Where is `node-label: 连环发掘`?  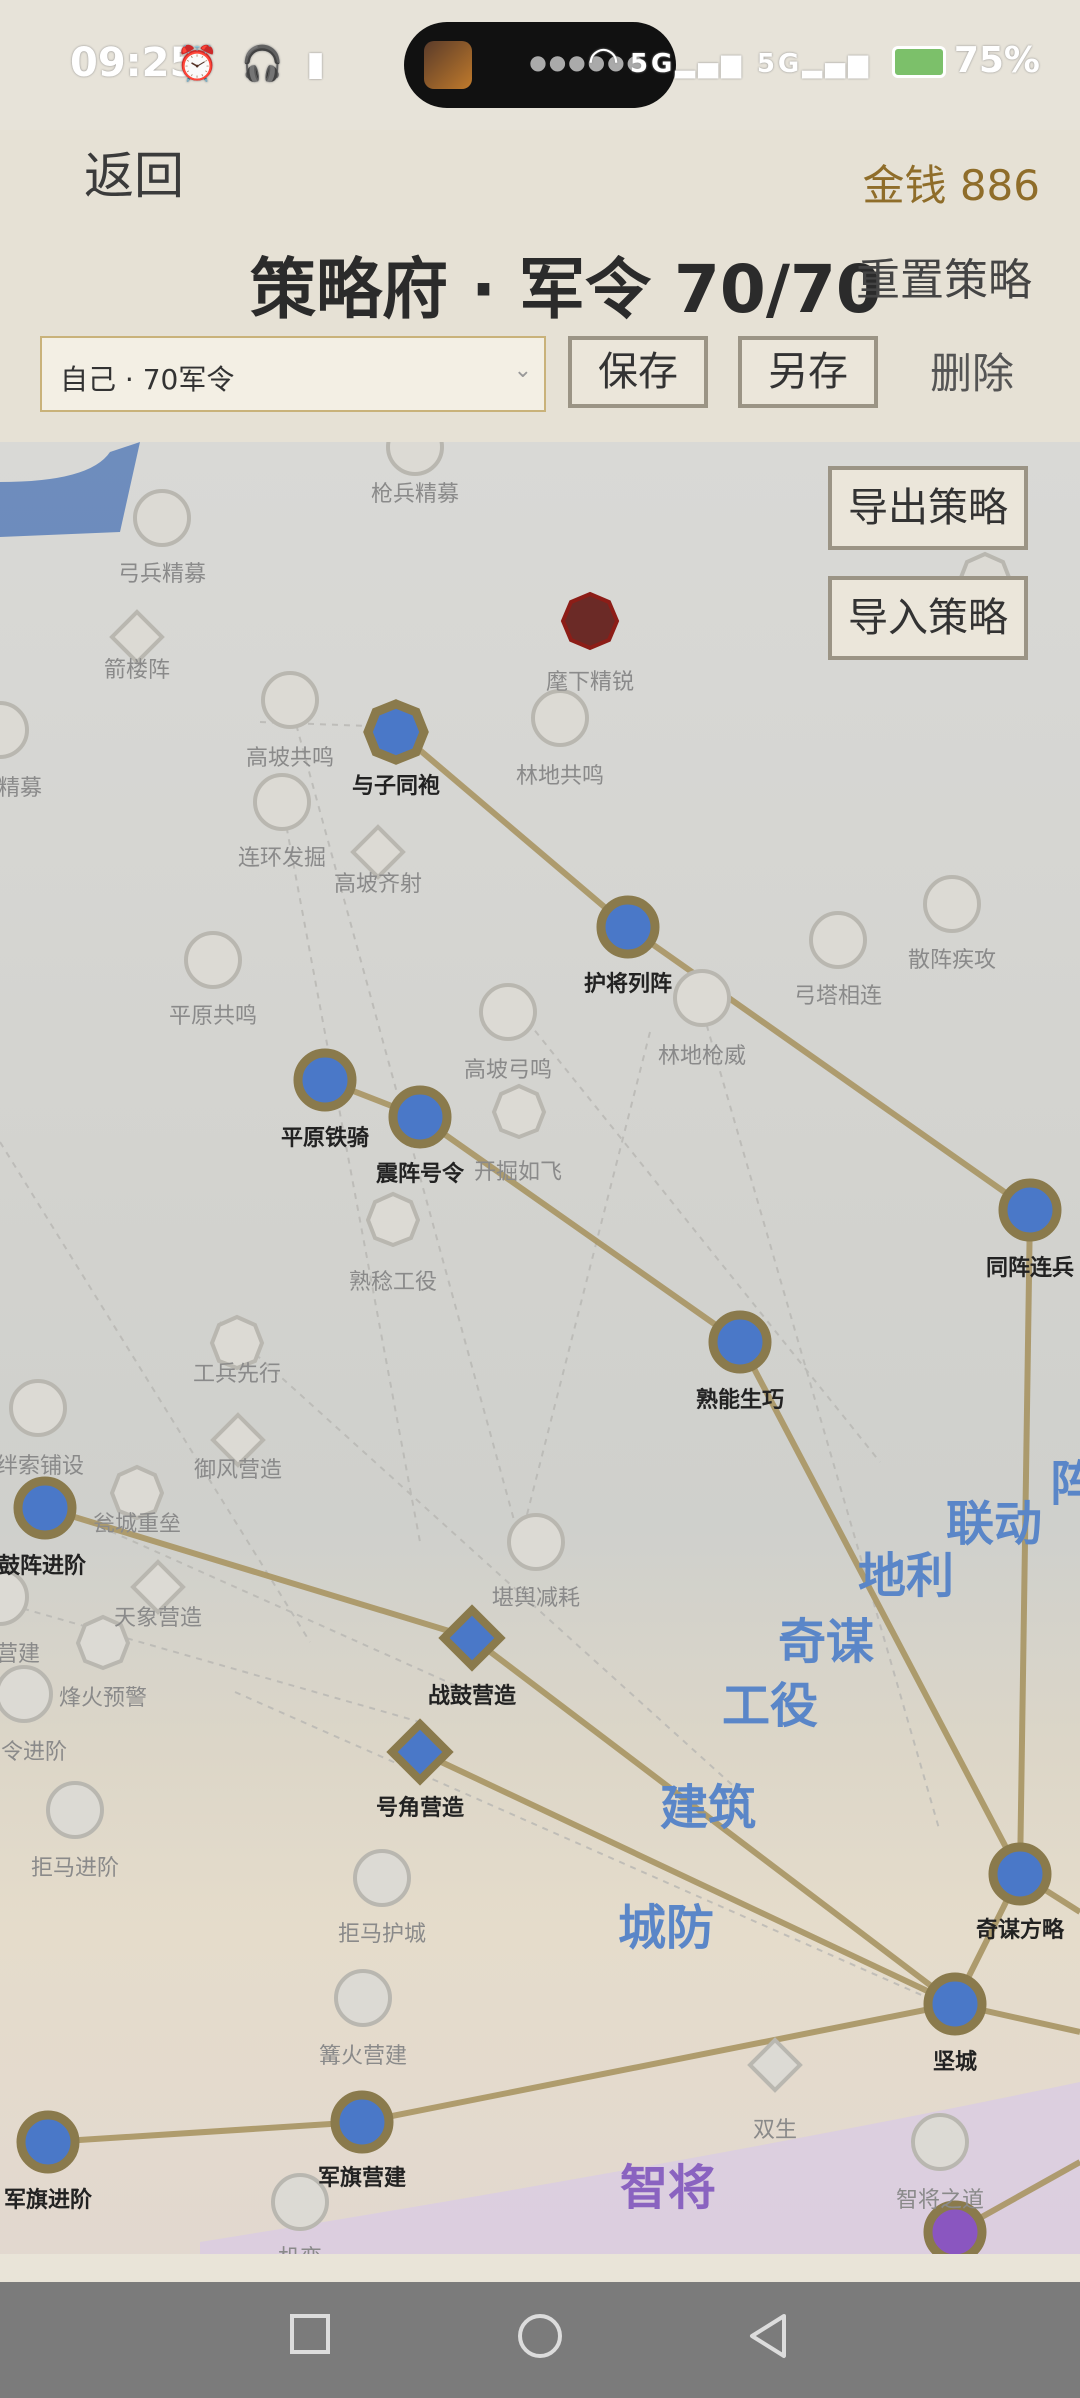 node-label: 连环发掘 is located at coordinates (282, 858).